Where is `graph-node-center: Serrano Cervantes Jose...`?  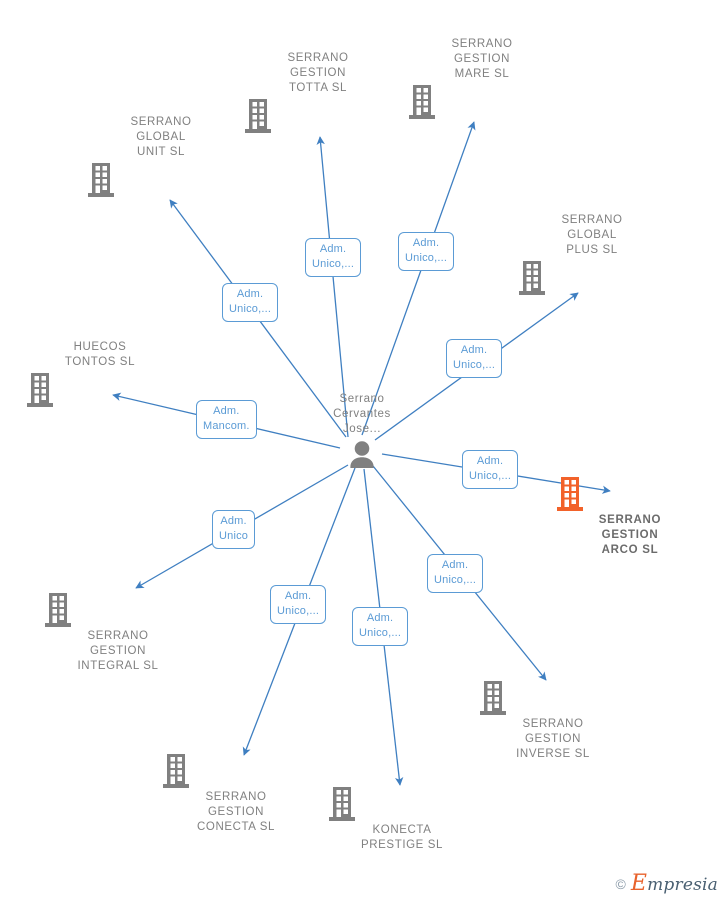
graph-node-center: Serrano Cervantes Jose... is located at coordinates (362, 431).